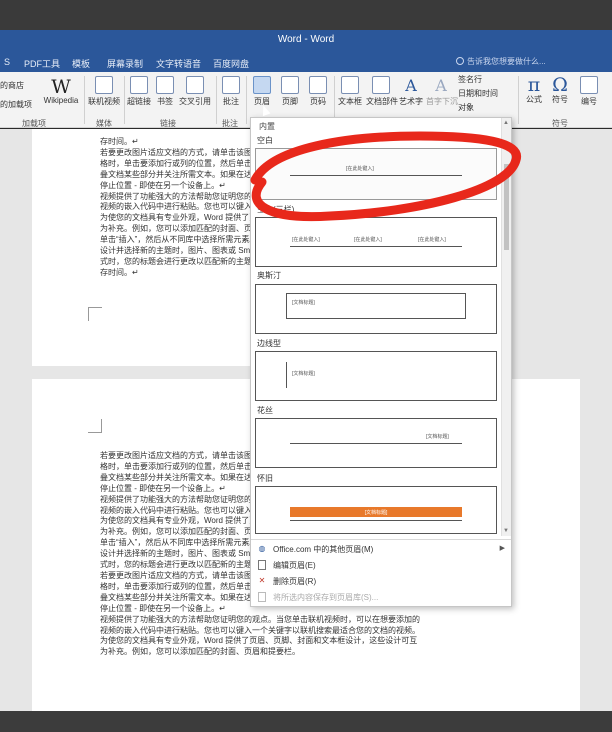 This screenshot has width=612, height=732. I want to click on footer-icon, so click(290, 85).